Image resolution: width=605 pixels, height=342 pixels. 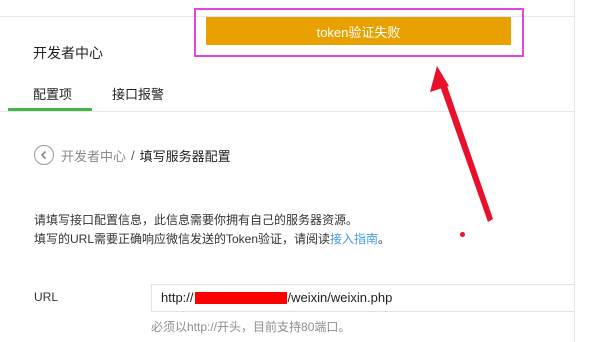 I want to click on red-dot, so click(x=462, y=234).